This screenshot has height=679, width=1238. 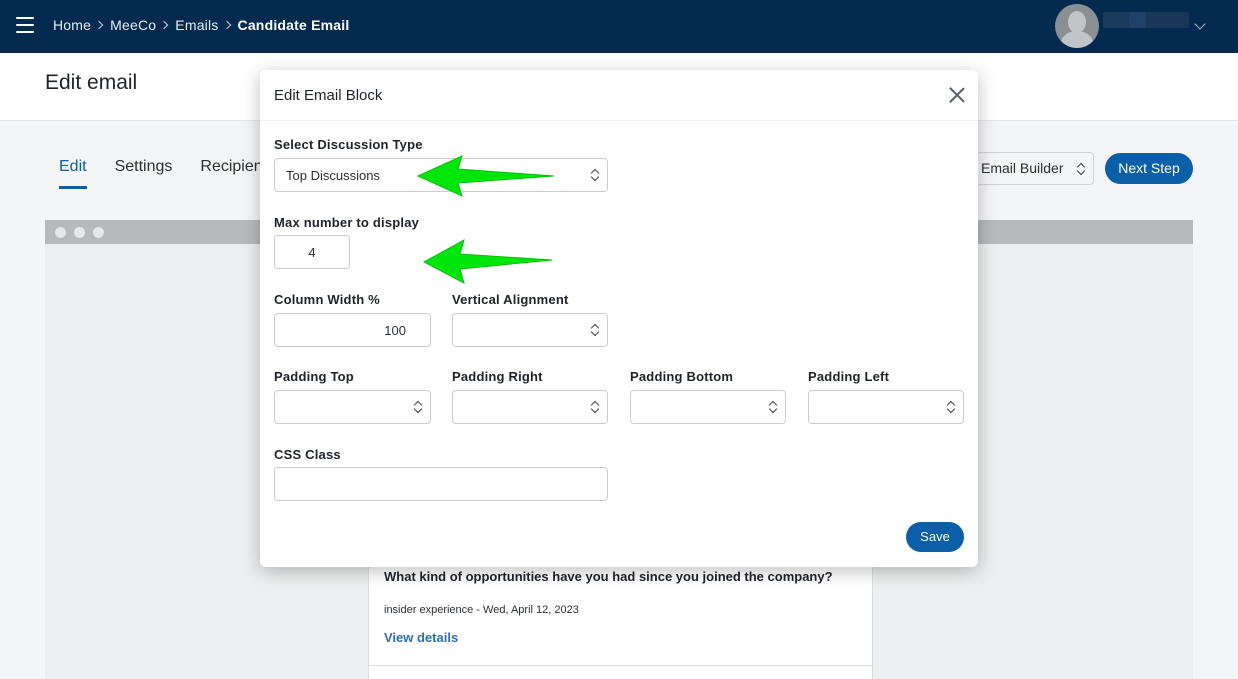 I want to click on view-details-link: View details, so click(x=421, y=637).